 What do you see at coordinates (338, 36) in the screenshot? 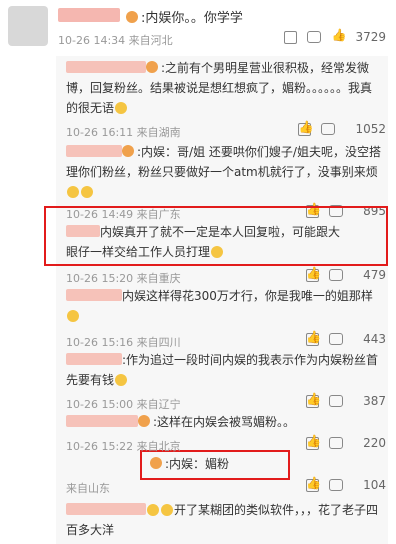
I see `like-icon` at bounding box center [338, 36].